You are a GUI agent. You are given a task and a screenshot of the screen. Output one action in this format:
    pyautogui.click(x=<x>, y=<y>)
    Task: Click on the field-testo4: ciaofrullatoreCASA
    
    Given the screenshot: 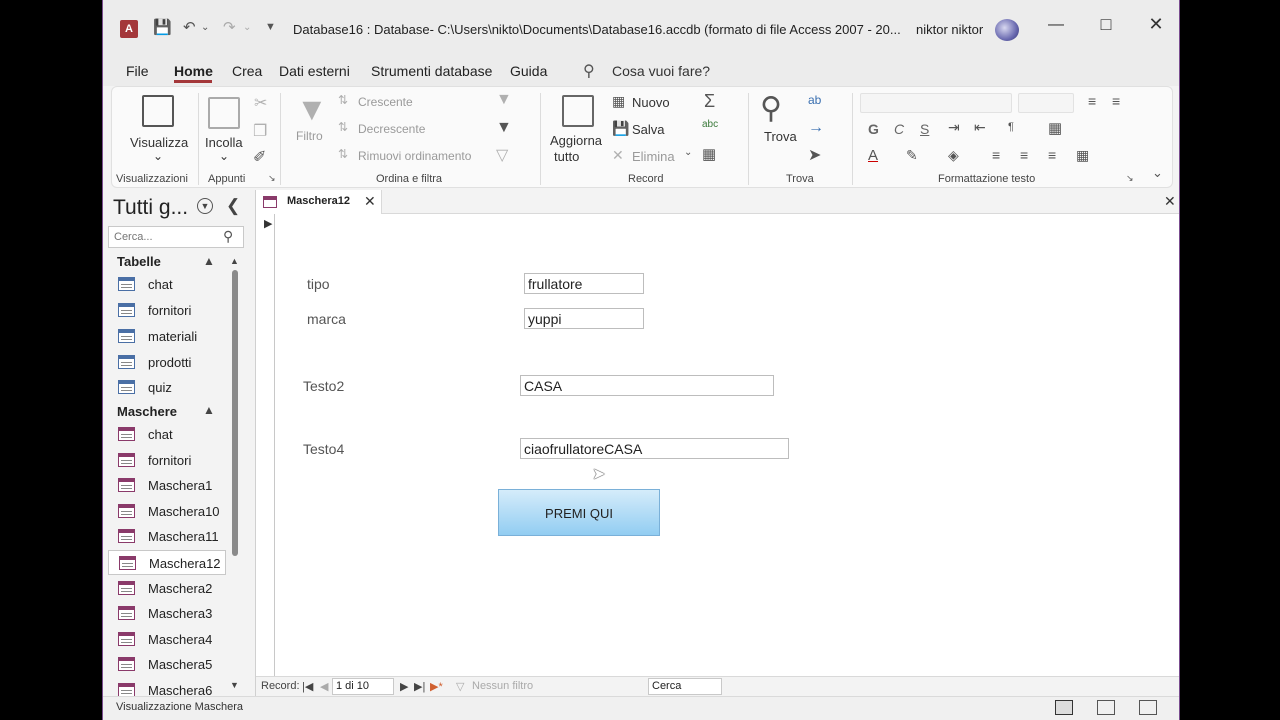 What is the action you would take?
    pyautogui.click(x=654, y=448)
    